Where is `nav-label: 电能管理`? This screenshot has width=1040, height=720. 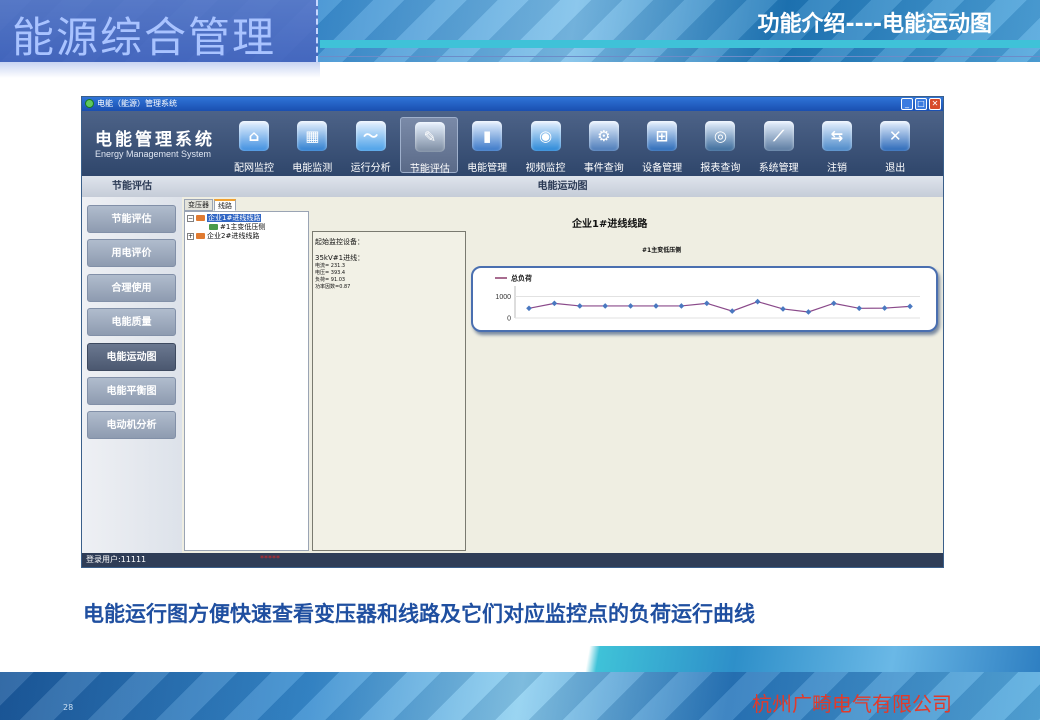 nav-label: 电能管理 is located at coordinates (487, 168).